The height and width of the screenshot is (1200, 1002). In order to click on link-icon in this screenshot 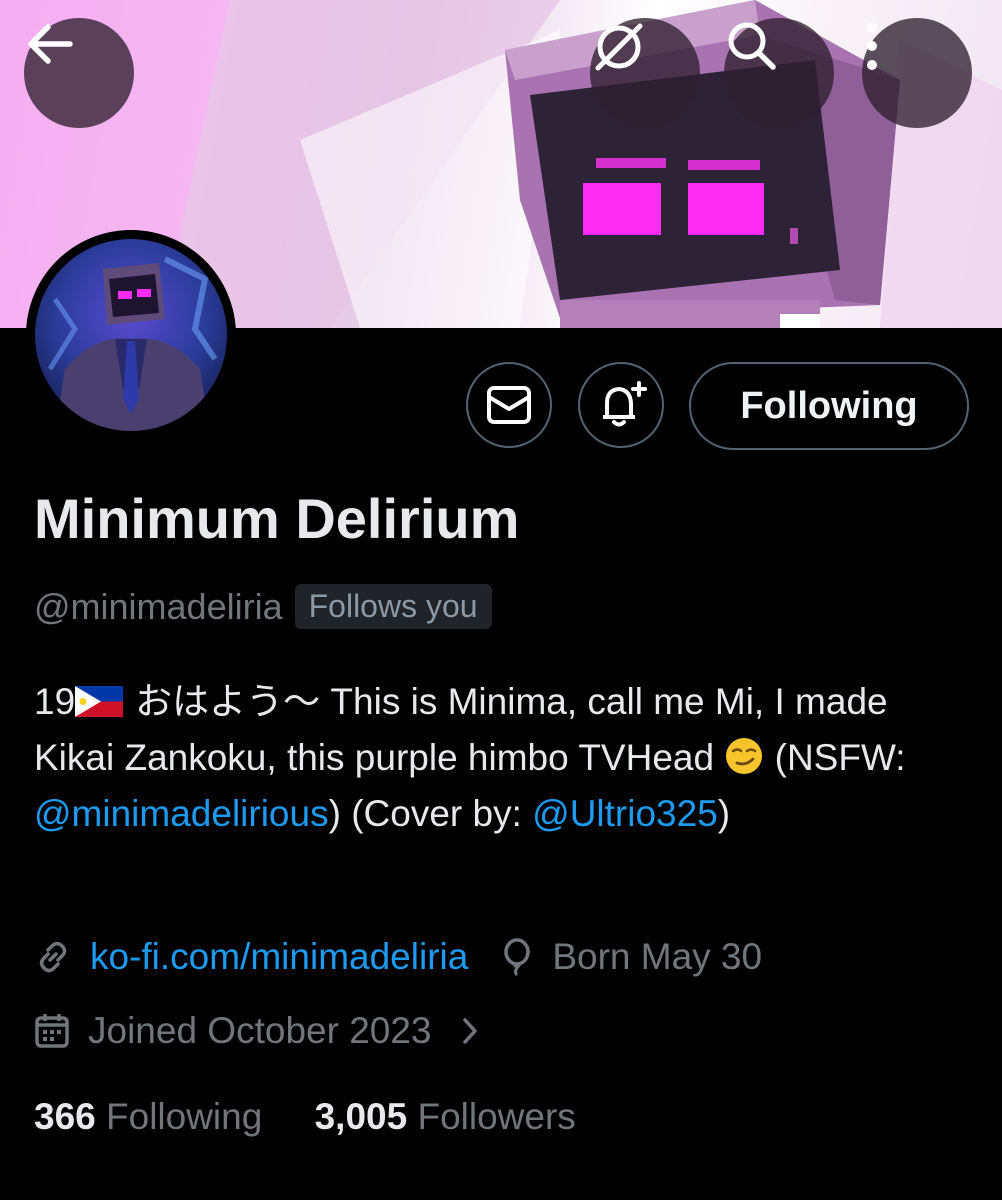, I will do `click(53, 957)`.